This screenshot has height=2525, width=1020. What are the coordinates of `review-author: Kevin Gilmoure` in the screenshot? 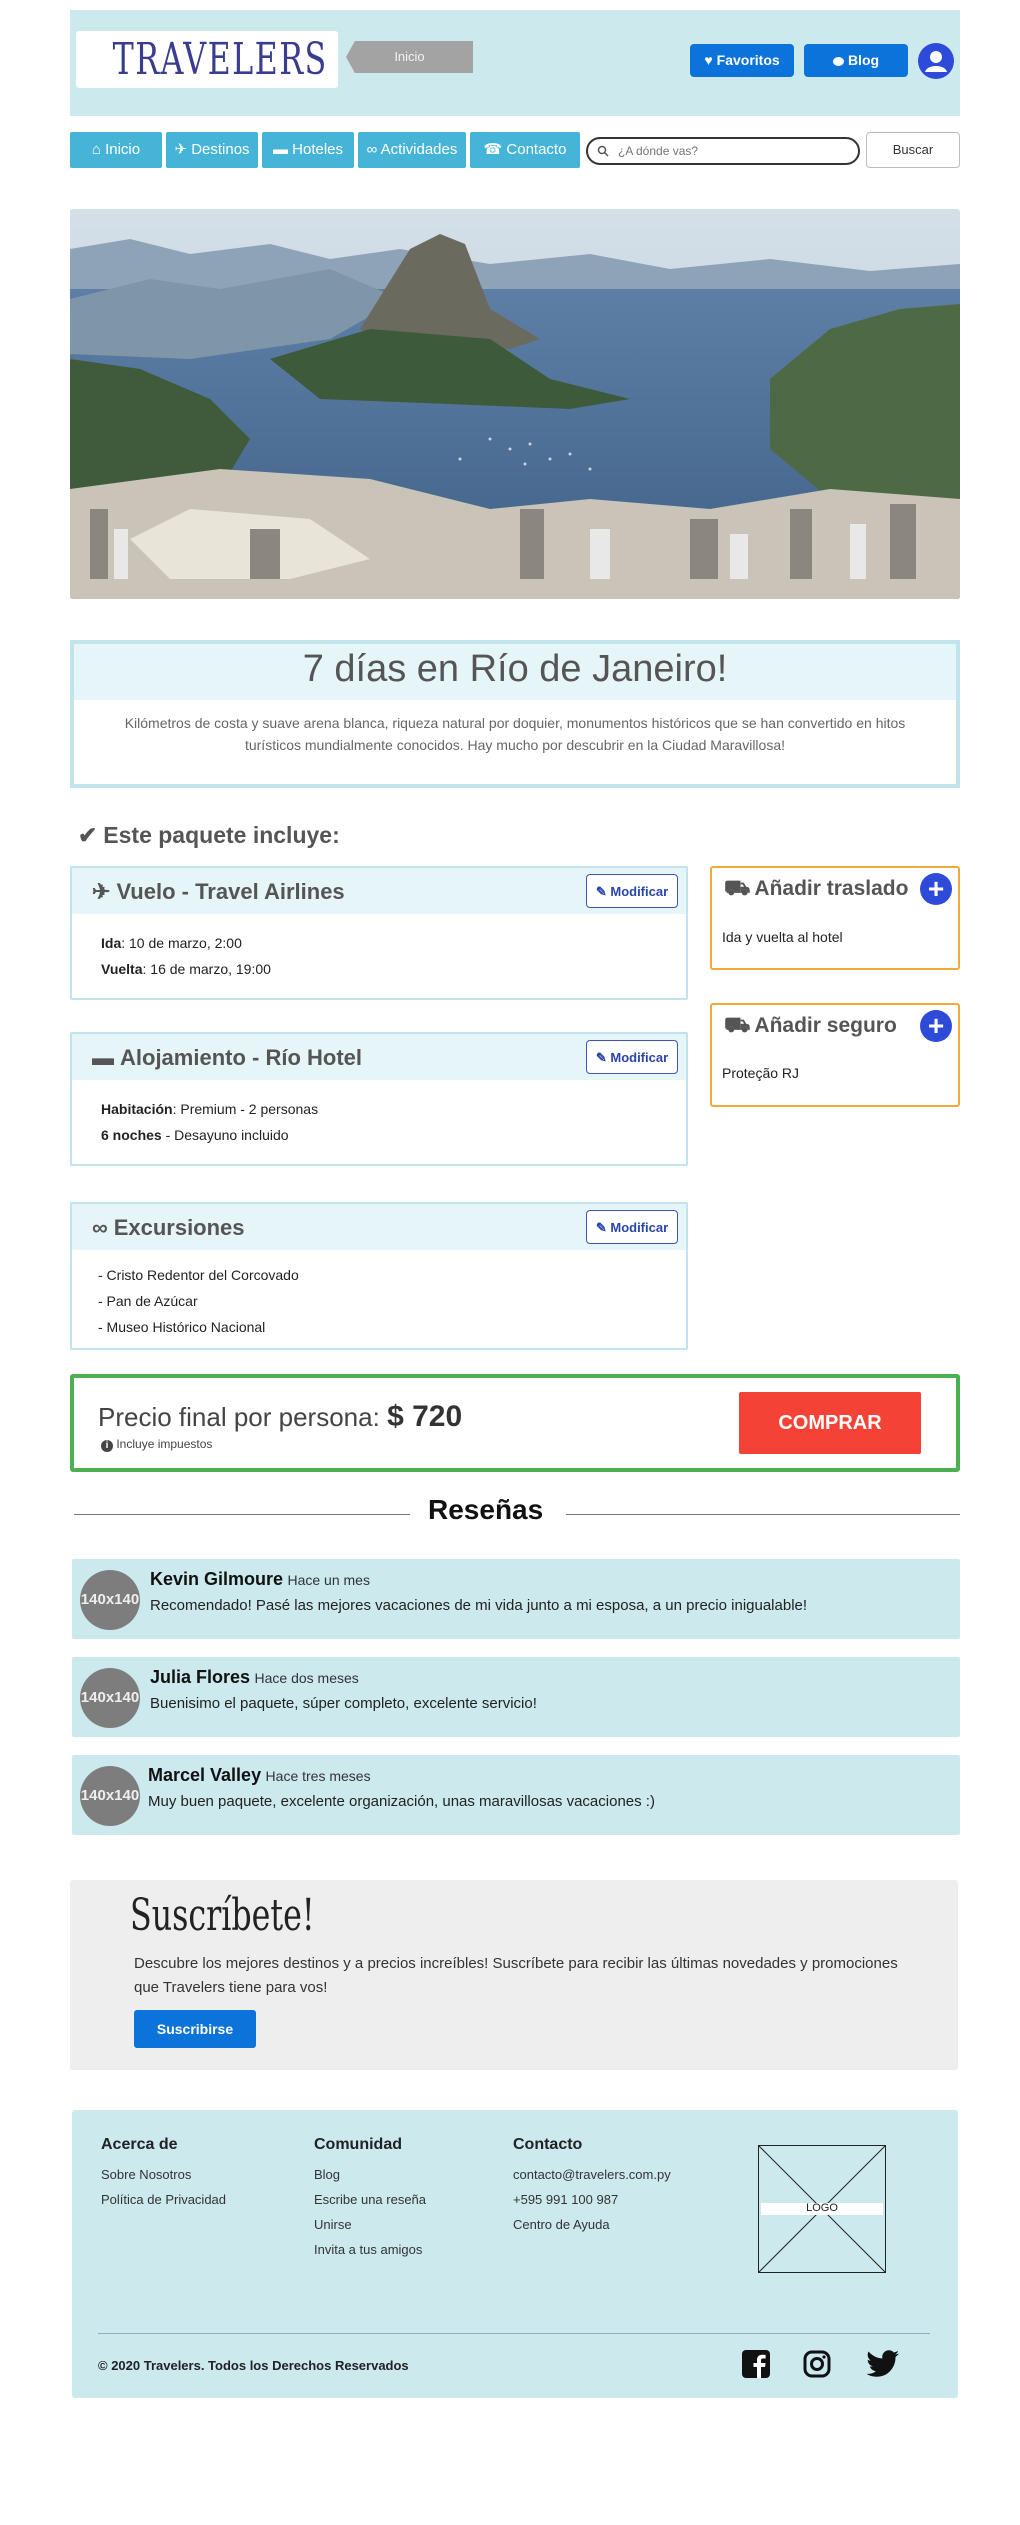 It's located at (217, 1579).